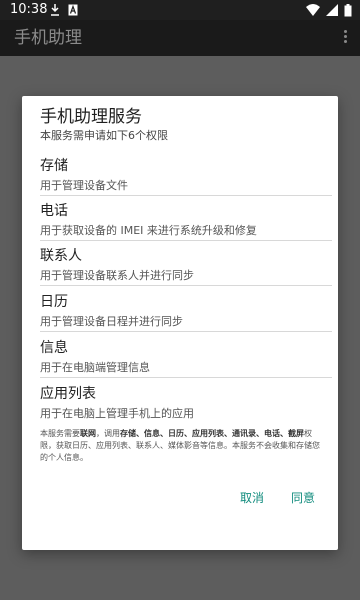 This screenshot has width=360, height=600. What do you see at coordinates (148, 230) in the screenshot?
I see `permission-description: 用于获取设备的 IMEI 来进行系统升级和修复` at bounding box center [148, 230].